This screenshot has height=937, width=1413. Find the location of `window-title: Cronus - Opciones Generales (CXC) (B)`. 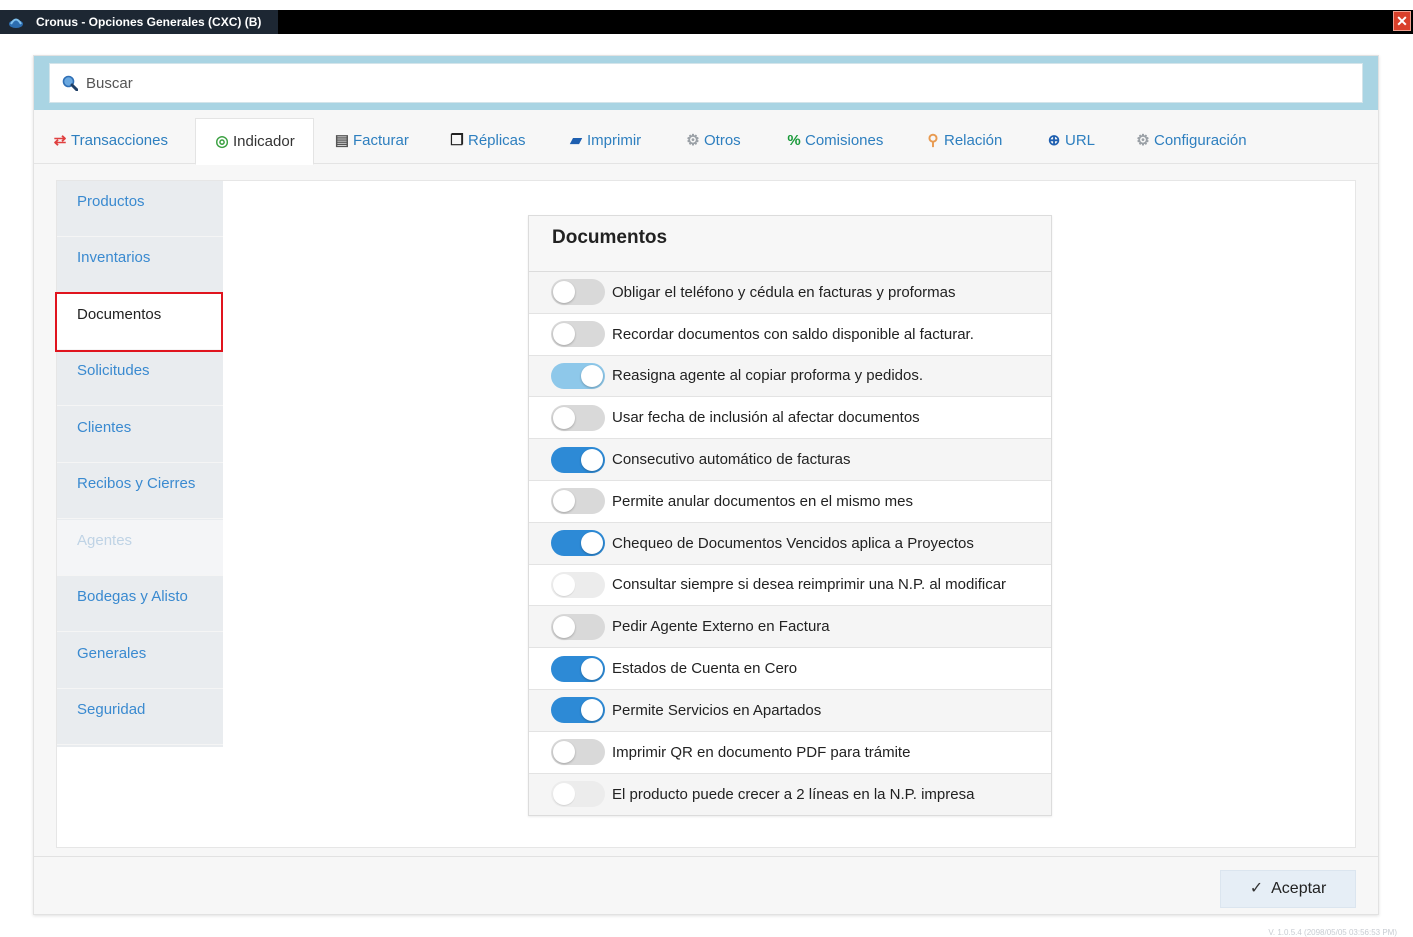

window-title: Cronus - Opciones Generales (CXC) (B) is located at coordinates (149, 22).